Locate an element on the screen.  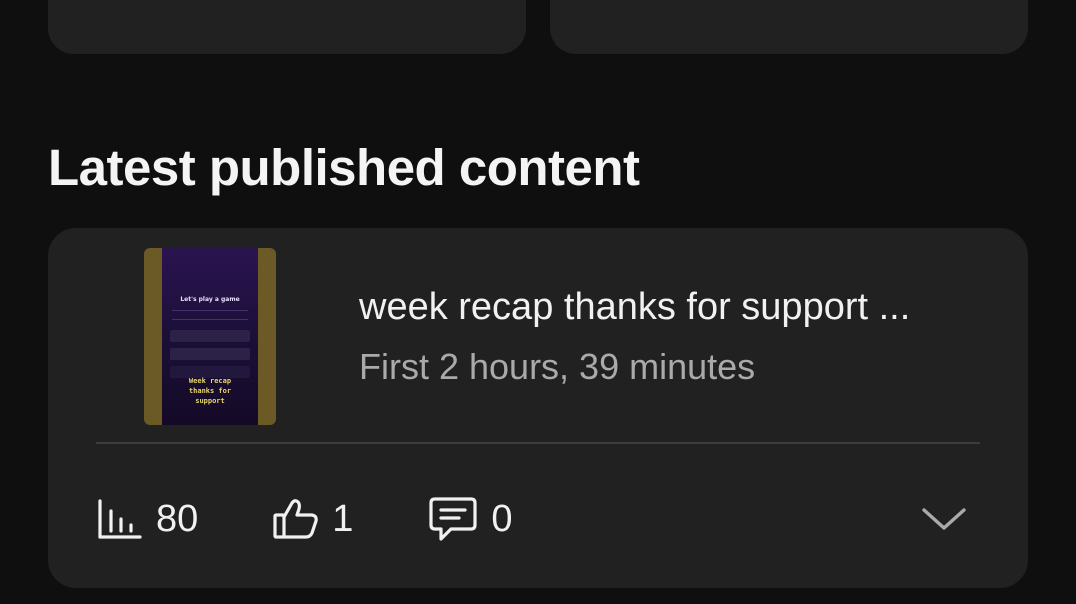
expand-button is located at coordinates (944, 520).